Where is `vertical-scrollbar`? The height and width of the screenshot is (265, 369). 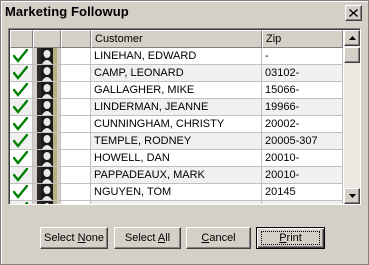 vertical-scrollbar is located at coordinates (352, 117).